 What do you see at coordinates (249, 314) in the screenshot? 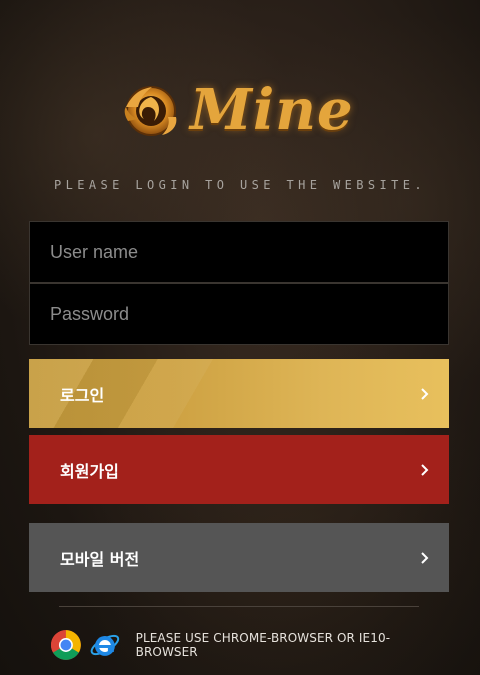
I see `password-input` at bounding box center [249, 314].